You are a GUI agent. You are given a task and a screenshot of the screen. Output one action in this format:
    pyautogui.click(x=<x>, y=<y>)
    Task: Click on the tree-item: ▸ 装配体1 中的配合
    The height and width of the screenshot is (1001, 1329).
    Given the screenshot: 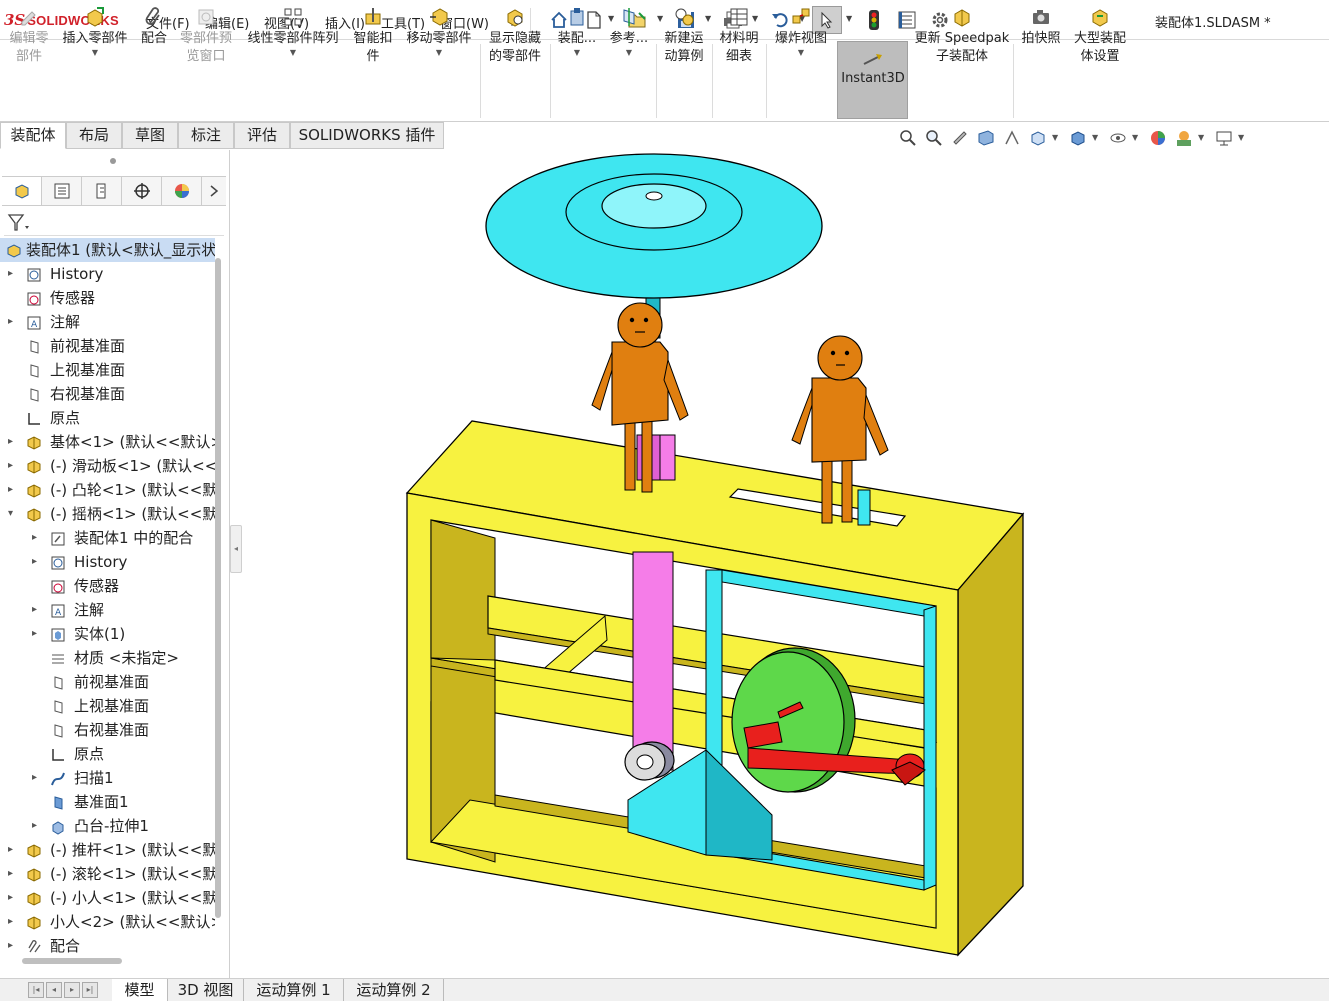 What is the action you would take?
    pyautogui.click(x=107, y=538)
    